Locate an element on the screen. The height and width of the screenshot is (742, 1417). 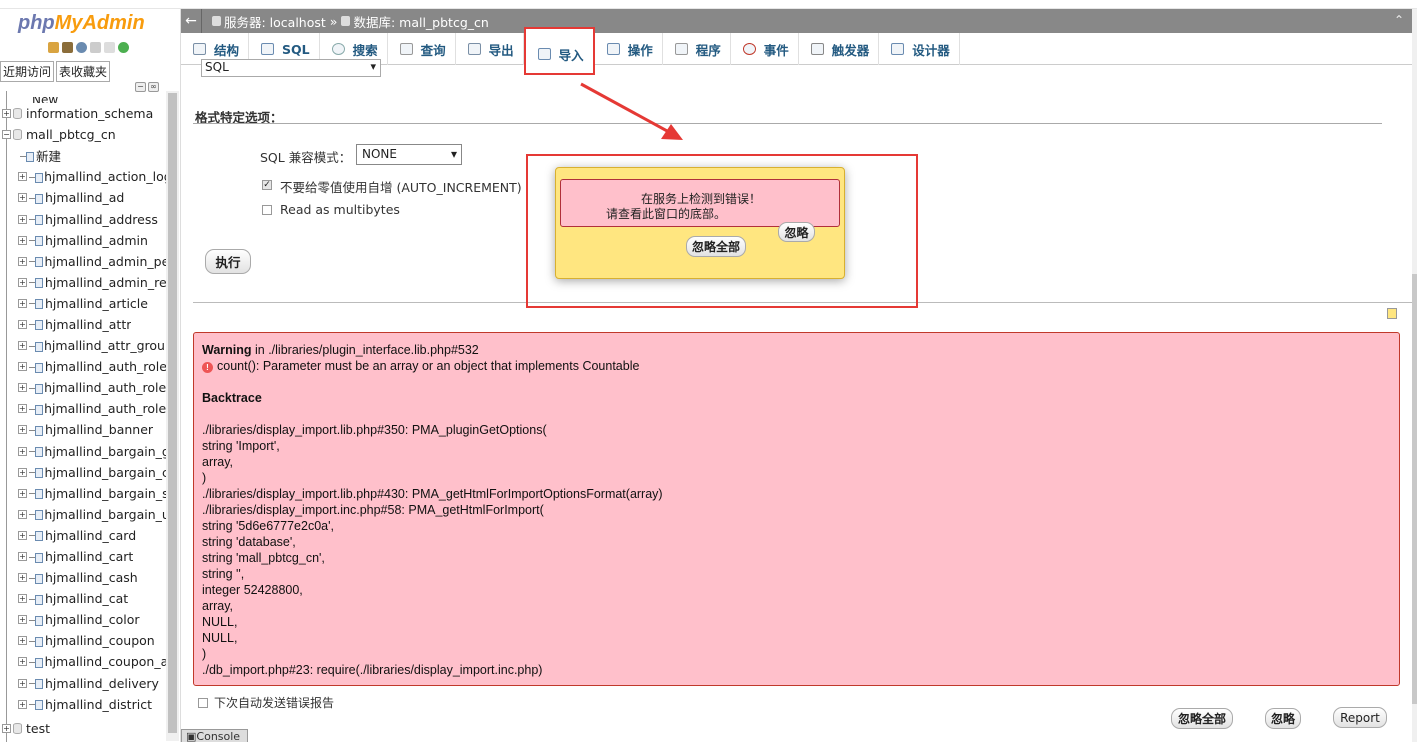
tree-table-item: + hjmallind_address is located at coordinates (83, 218).